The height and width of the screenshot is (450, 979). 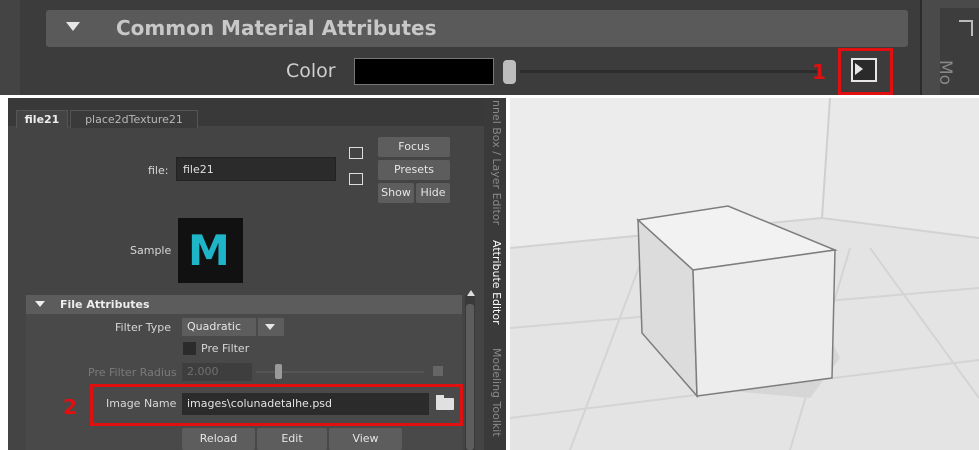 What do you see at coordinates (438, 371) in the screenshot?
I see `map-button-icon` at bounding box center [438, 371].